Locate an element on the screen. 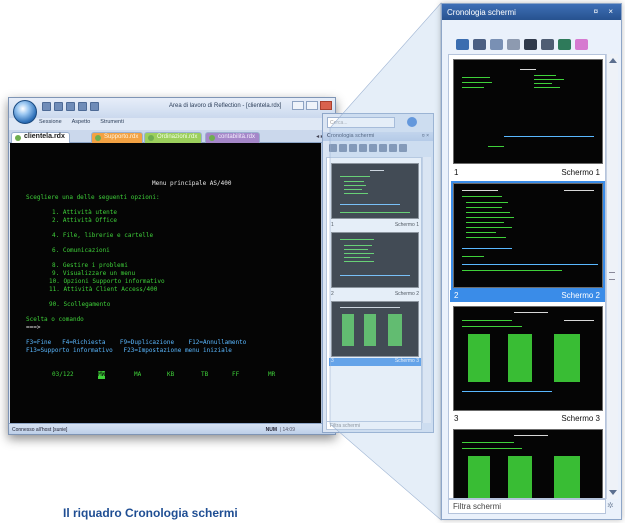  application-orb-icon is located at coordinates (25, 112).